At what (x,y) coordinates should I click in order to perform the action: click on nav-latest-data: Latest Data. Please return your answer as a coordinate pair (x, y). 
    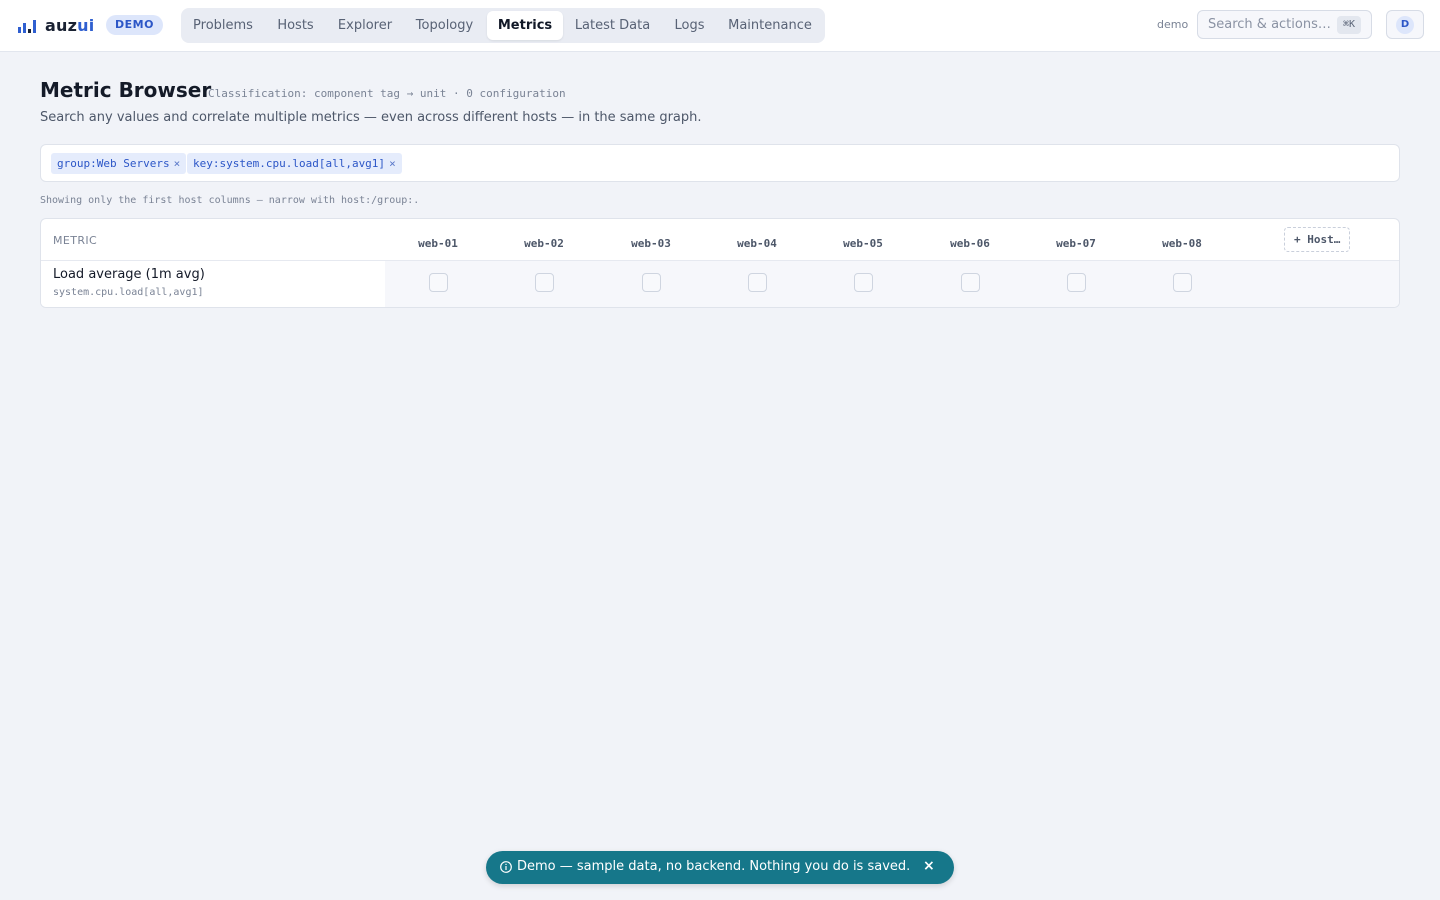
    Looking at the image, I should click on (612, 25).